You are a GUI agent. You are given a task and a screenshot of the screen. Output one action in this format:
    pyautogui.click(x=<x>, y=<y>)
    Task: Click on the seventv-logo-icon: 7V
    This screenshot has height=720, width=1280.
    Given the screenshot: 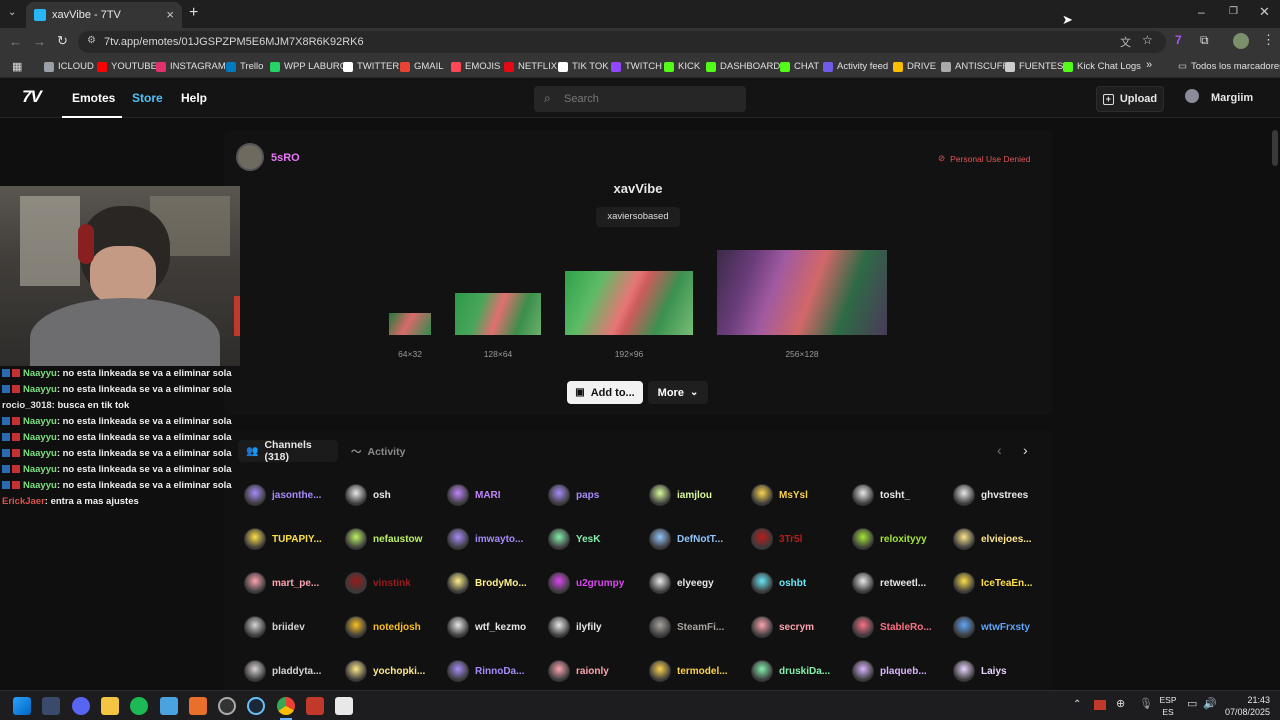 What is the action you would take?
    pyautogui.click(x=32, y=97)
    